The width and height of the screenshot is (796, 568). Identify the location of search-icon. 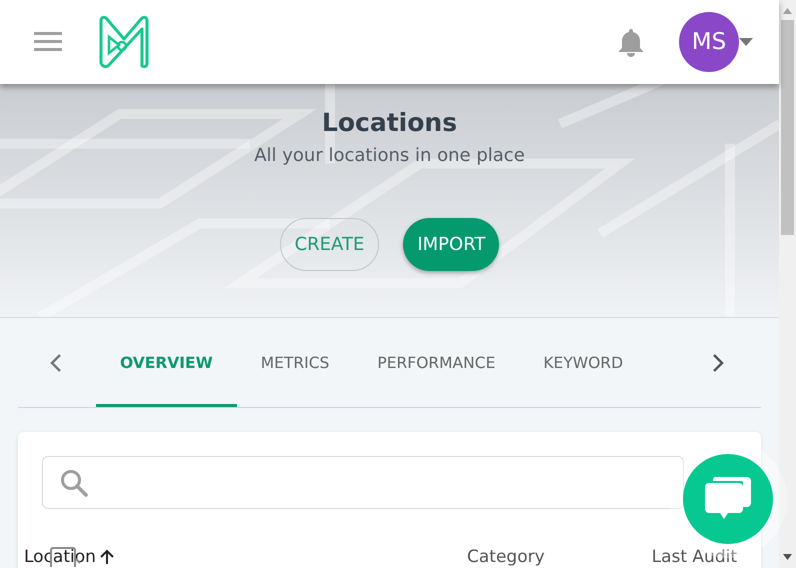
(74, 483).